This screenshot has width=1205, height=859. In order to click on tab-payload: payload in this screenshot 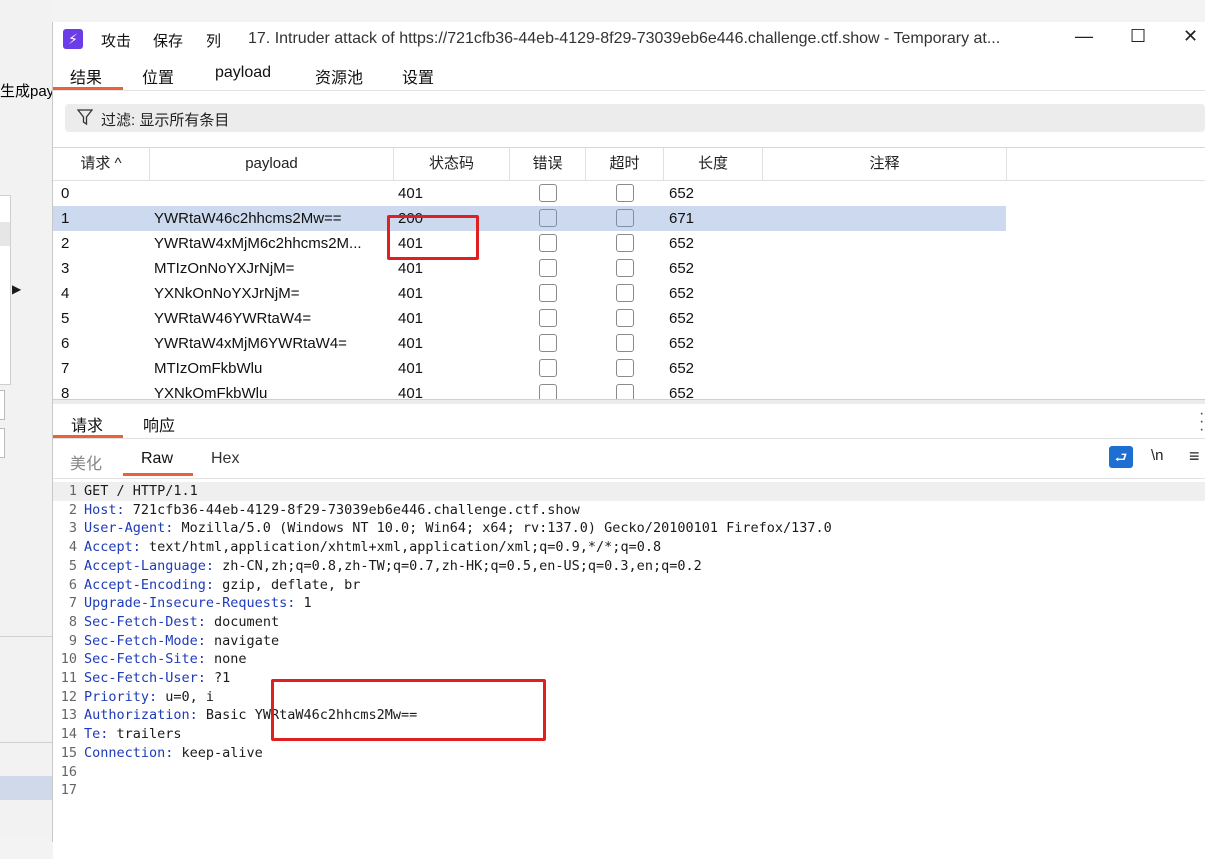, I will do `click(243, 73)`.